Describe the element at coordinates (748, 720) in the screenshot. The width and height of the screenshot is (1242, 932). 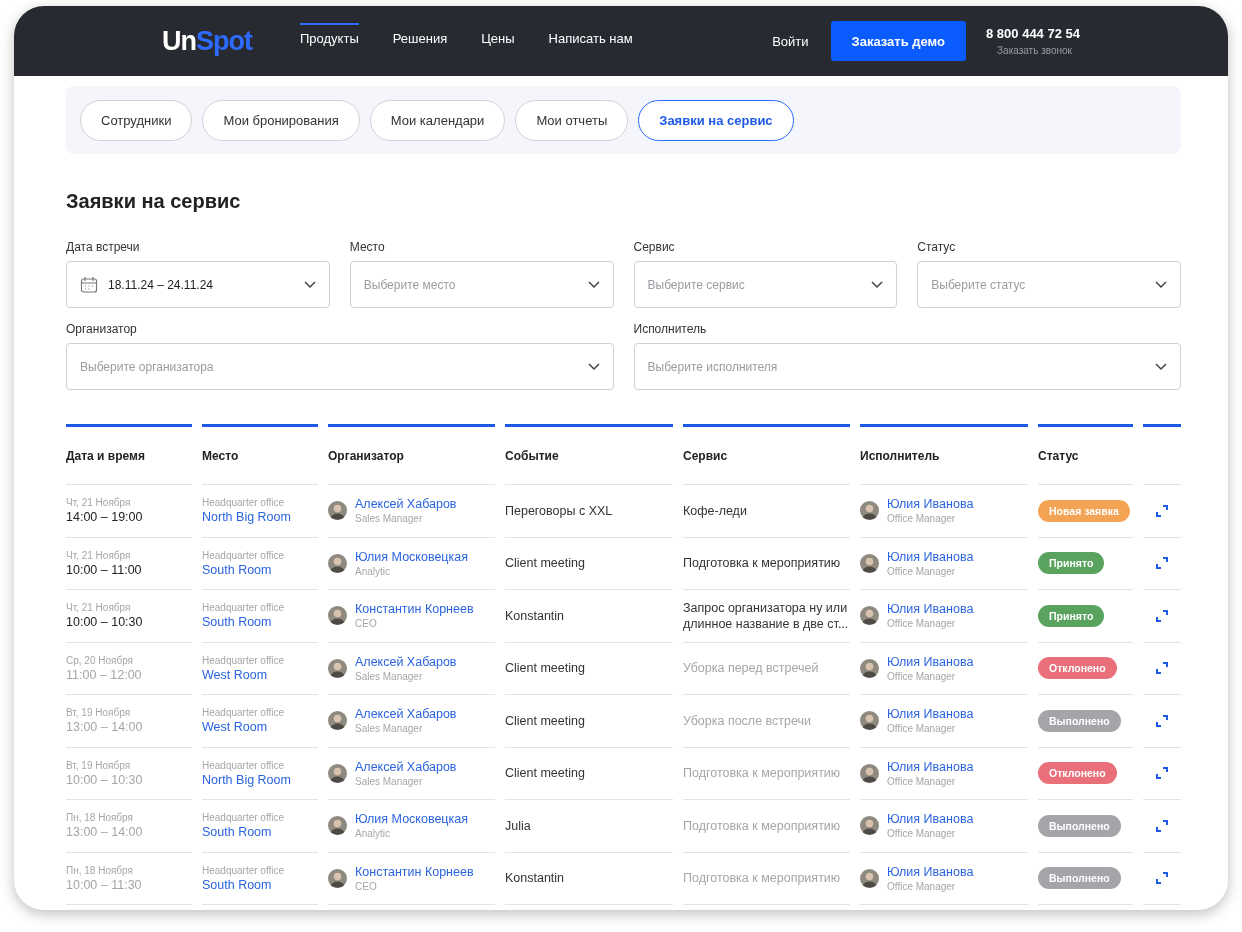
I see `service-text: Уборка после встречи` at that location.